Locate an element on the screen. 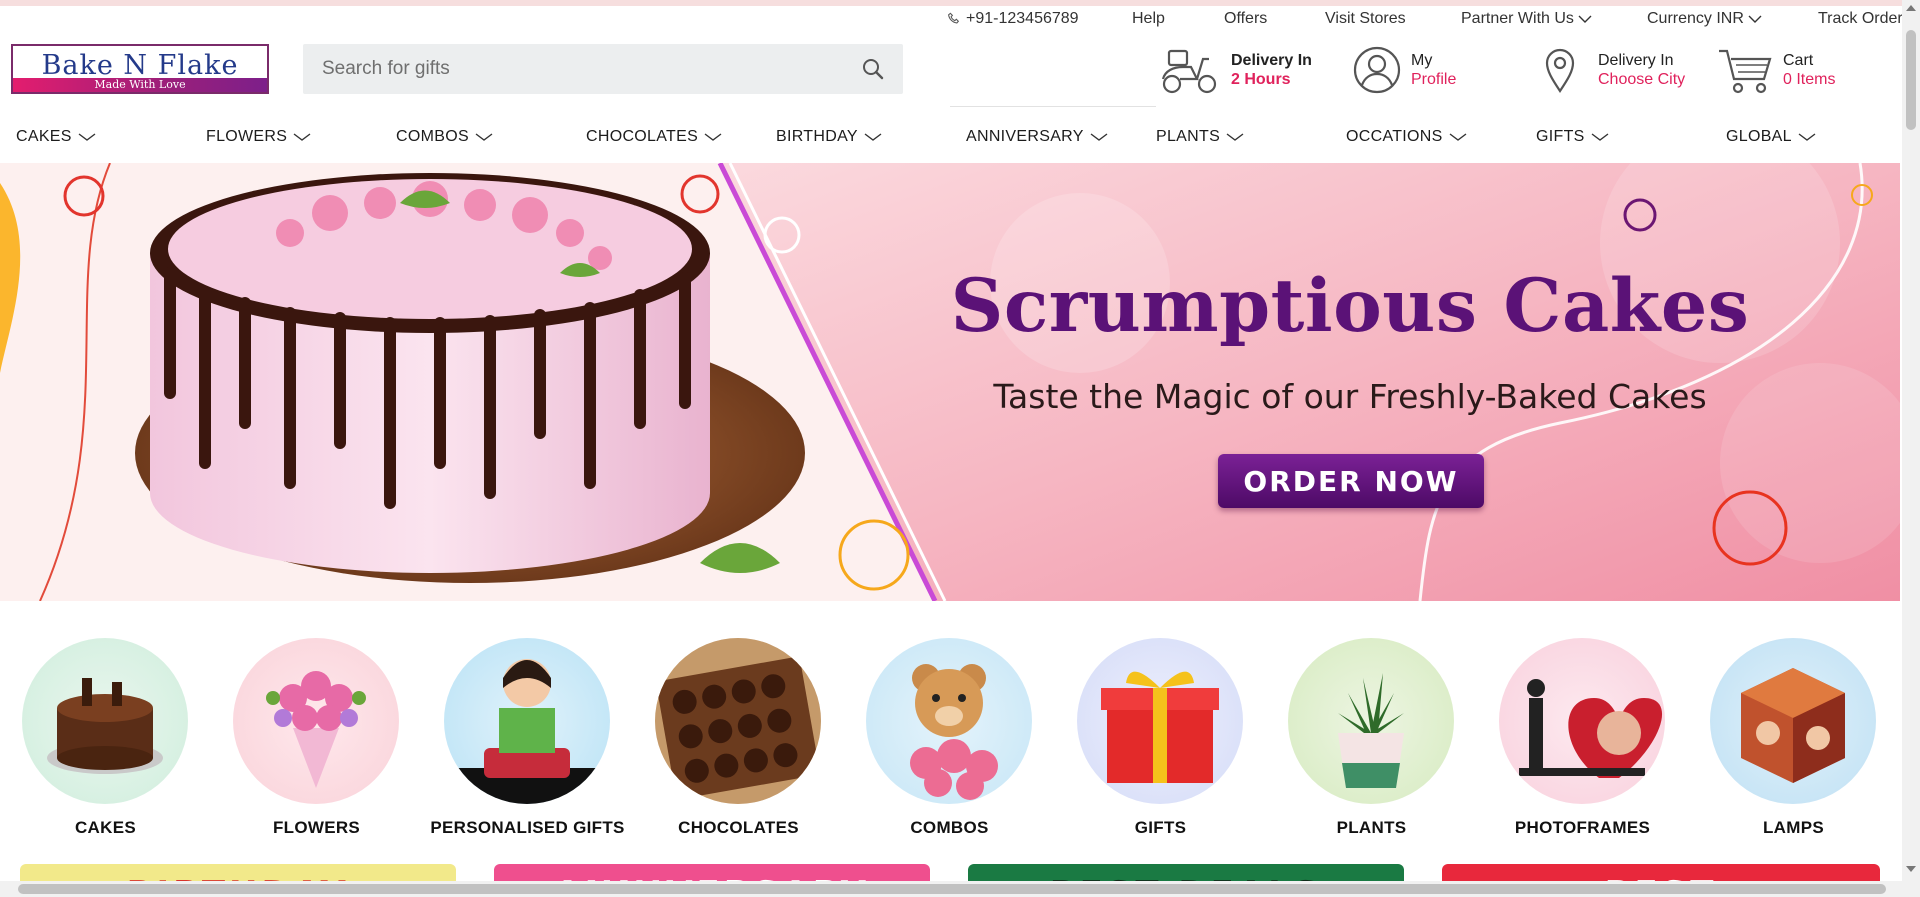 This screenshot has width=1920, height=897. cart-line1: Cart is located at coordinates (1798, 60).